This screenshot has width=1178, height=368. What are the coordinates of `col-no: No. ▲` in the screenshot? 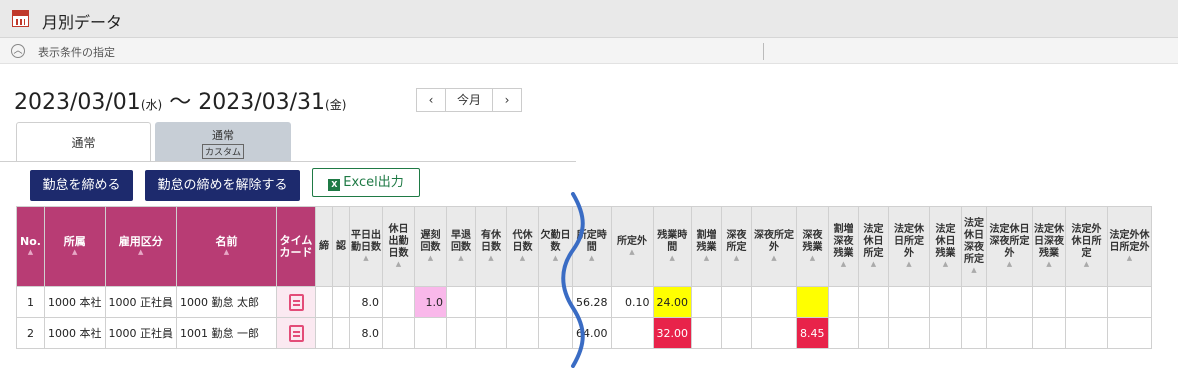 It's located at (30, 246).